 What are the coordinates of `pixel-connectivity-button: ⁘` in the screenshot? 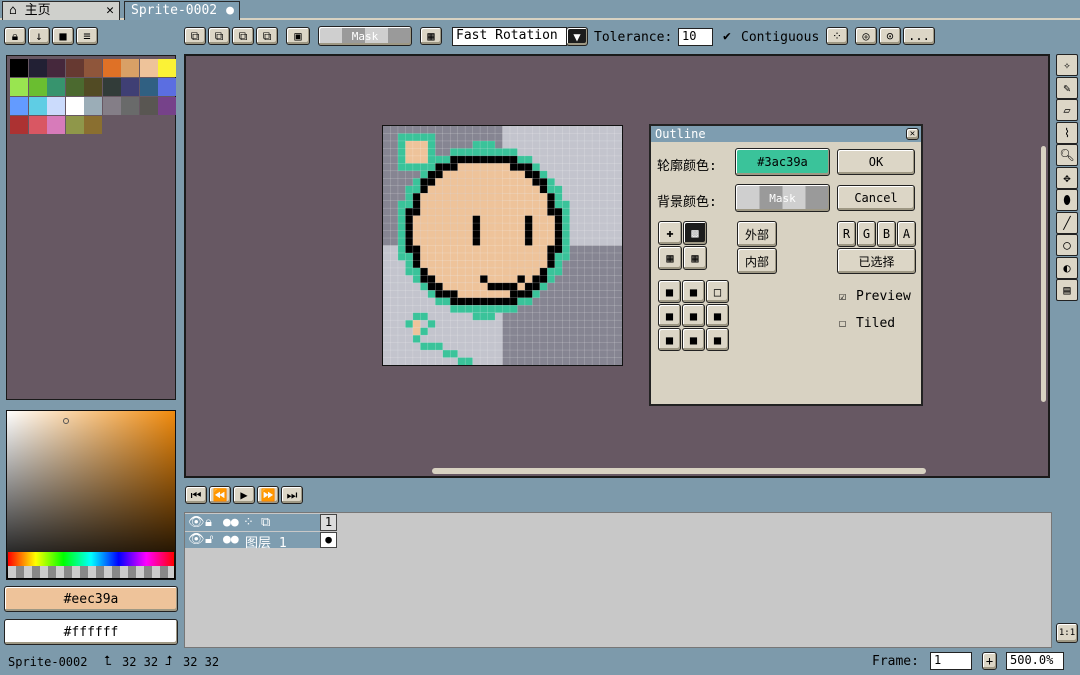 It's located at (837, 36).